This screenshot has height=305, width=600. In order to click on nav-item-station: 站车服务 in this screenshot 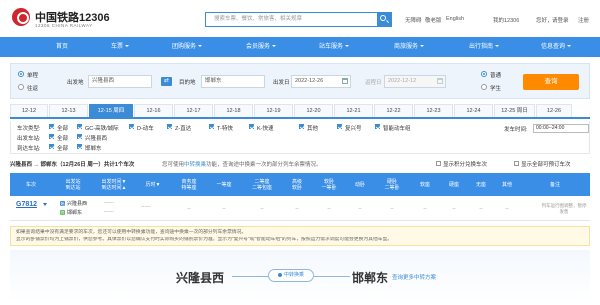, I will do `click(334, 47)`.